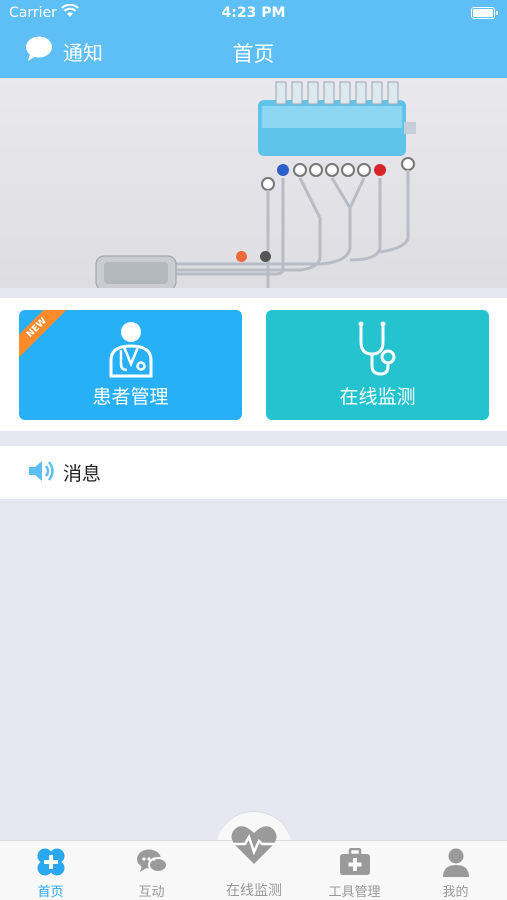 The width and height of the screenshot is (507, 900). I want to click on page-title: 首页, so click(253, 54).